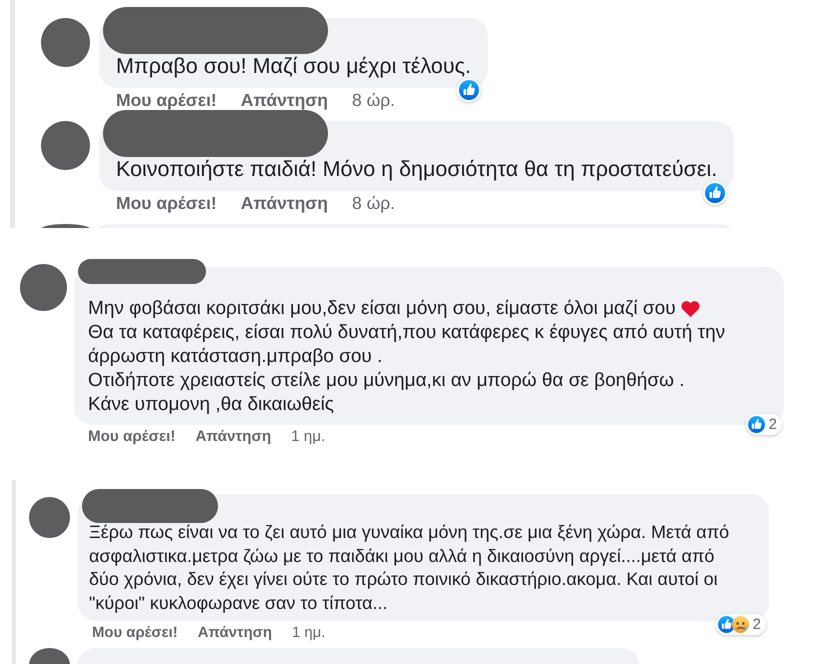 The height and width of the screenshot is (664, 831). Describe the element at coordinates (293, 66) in the screenshot. I see `comment-text: Μπραβο σου! Μαζί σου μέχρι τέλους.` at that location.